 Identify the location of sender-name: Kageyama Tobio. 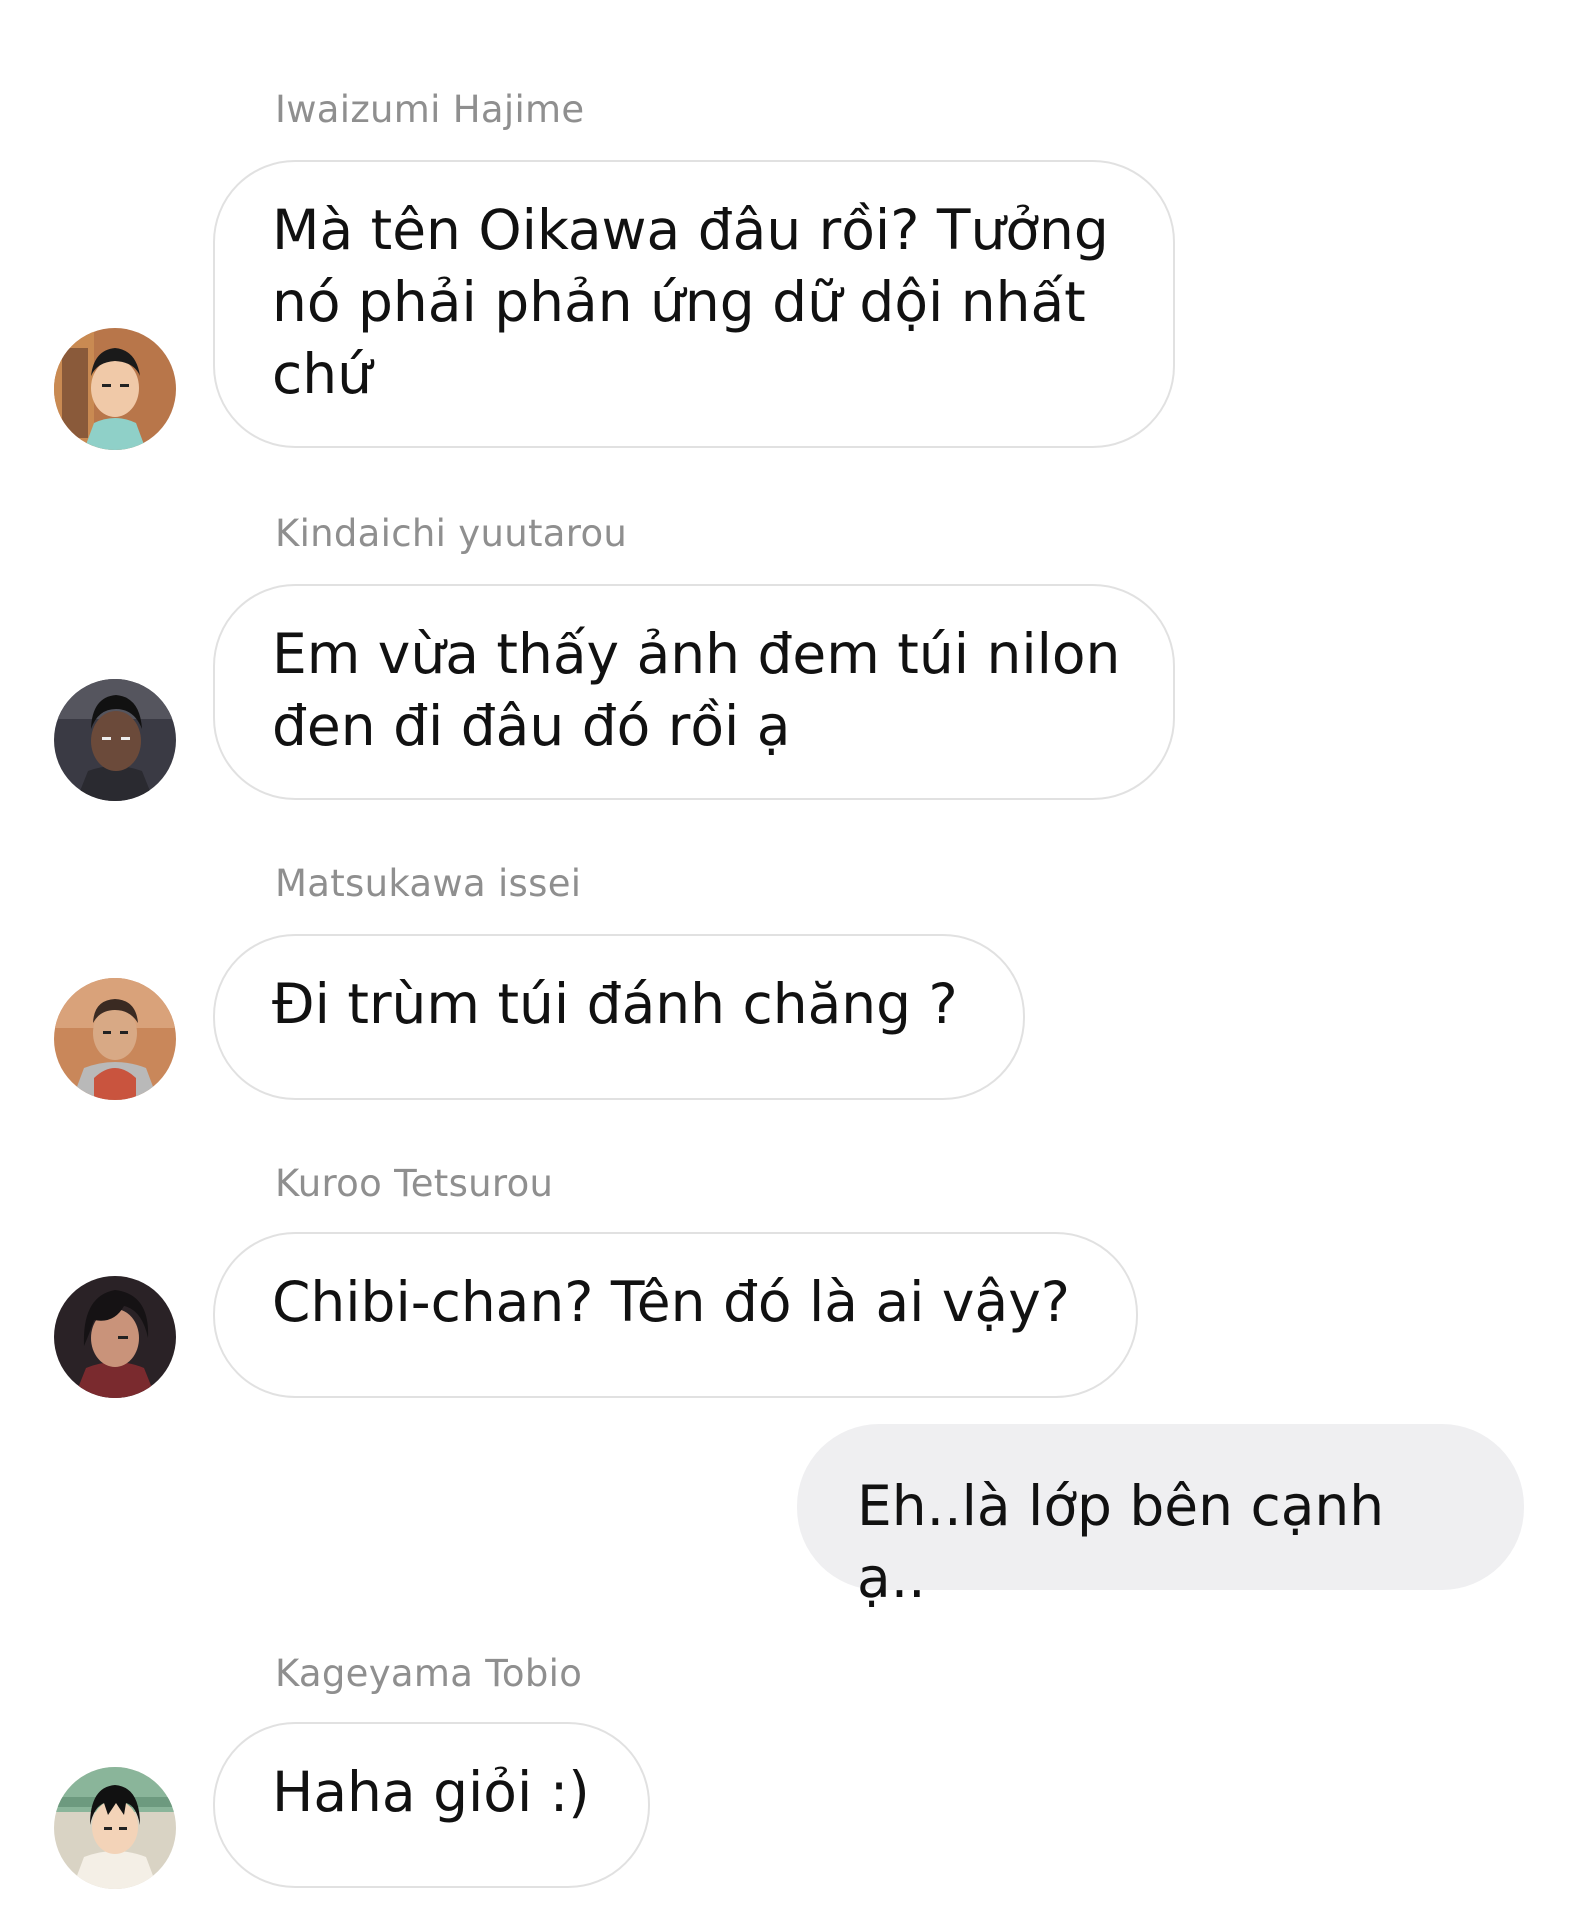
(429, 1673).